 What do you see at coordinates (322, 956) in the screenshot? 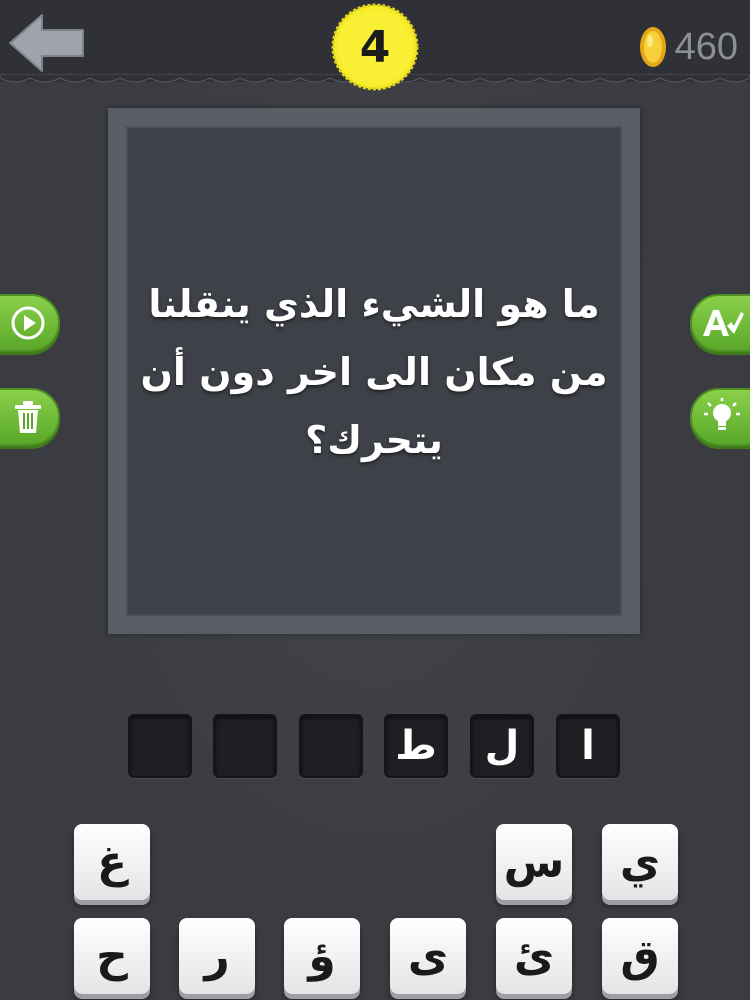
I see `letter-tile: ؤ` at bounding box center [322, 956].